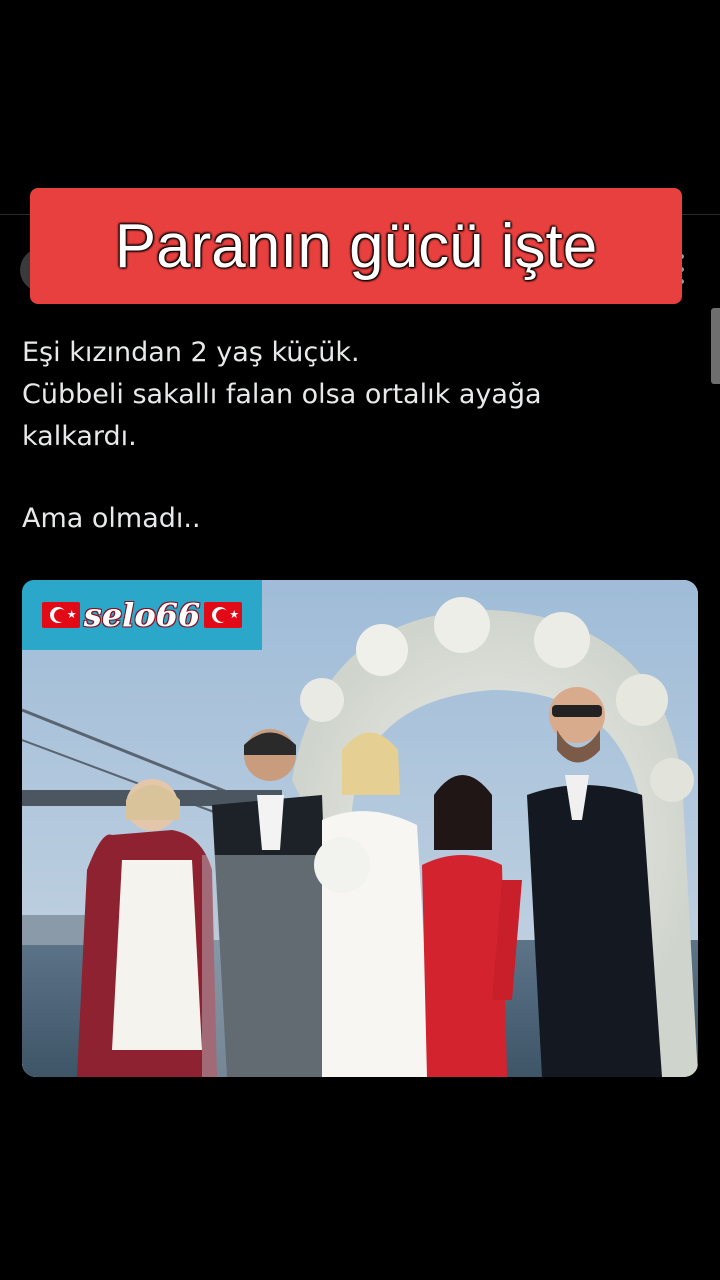 This screenshot has width=720, height=1280. I want to click on caption-text: Paranın gücü işte, so click(356, 246).